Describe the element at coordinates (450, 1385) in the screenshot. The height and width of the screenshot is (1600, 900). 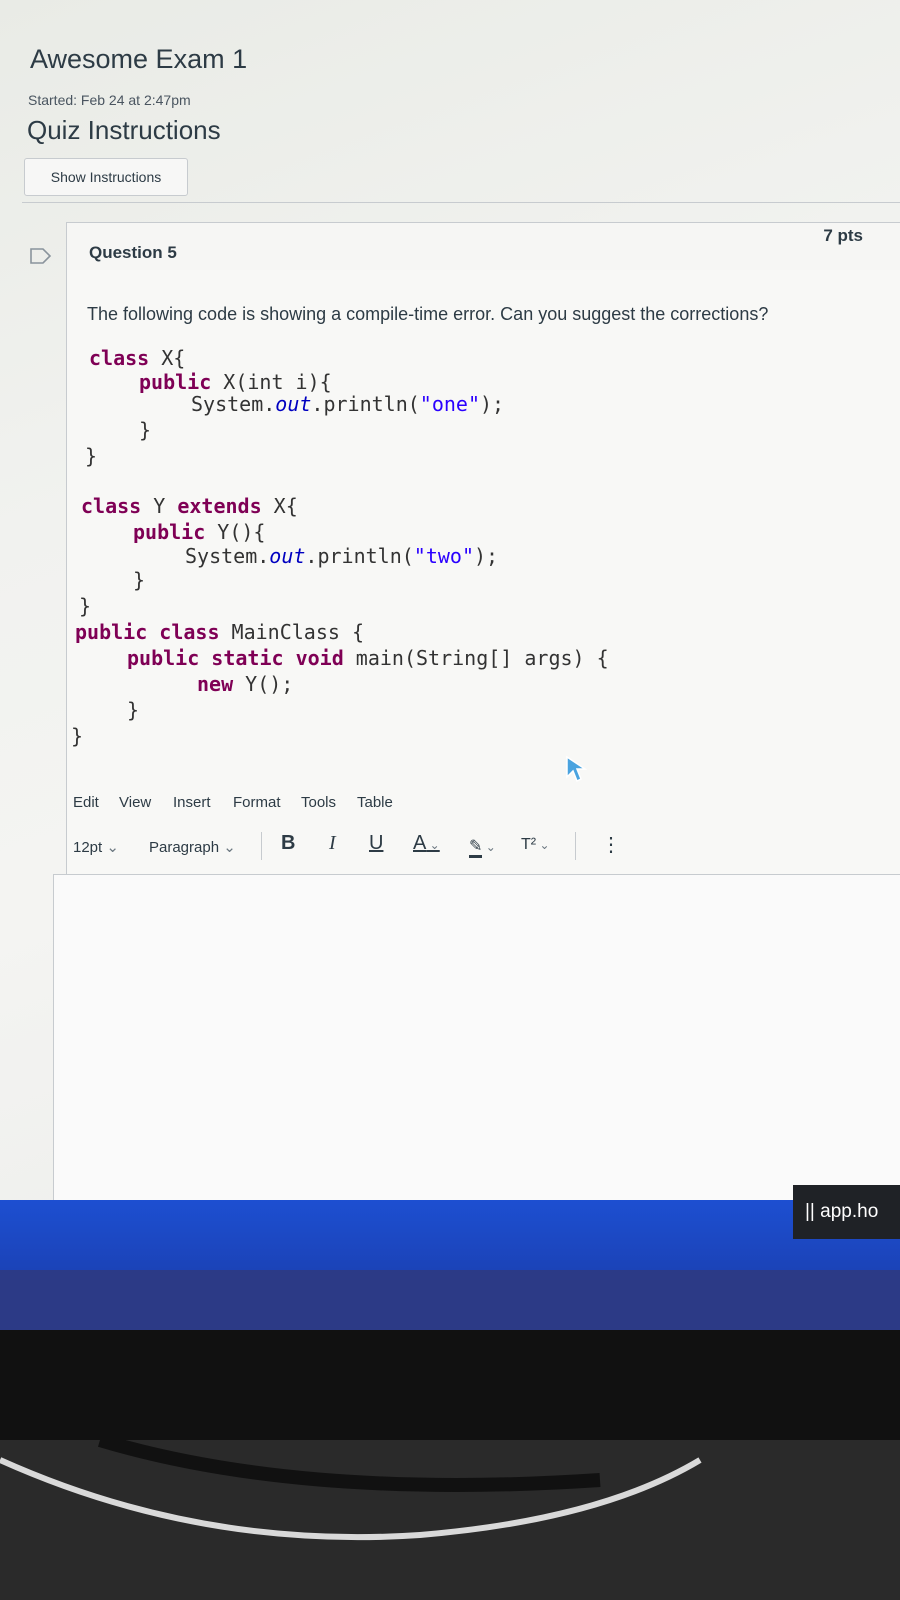
I see `monitor-bezel` at that location.